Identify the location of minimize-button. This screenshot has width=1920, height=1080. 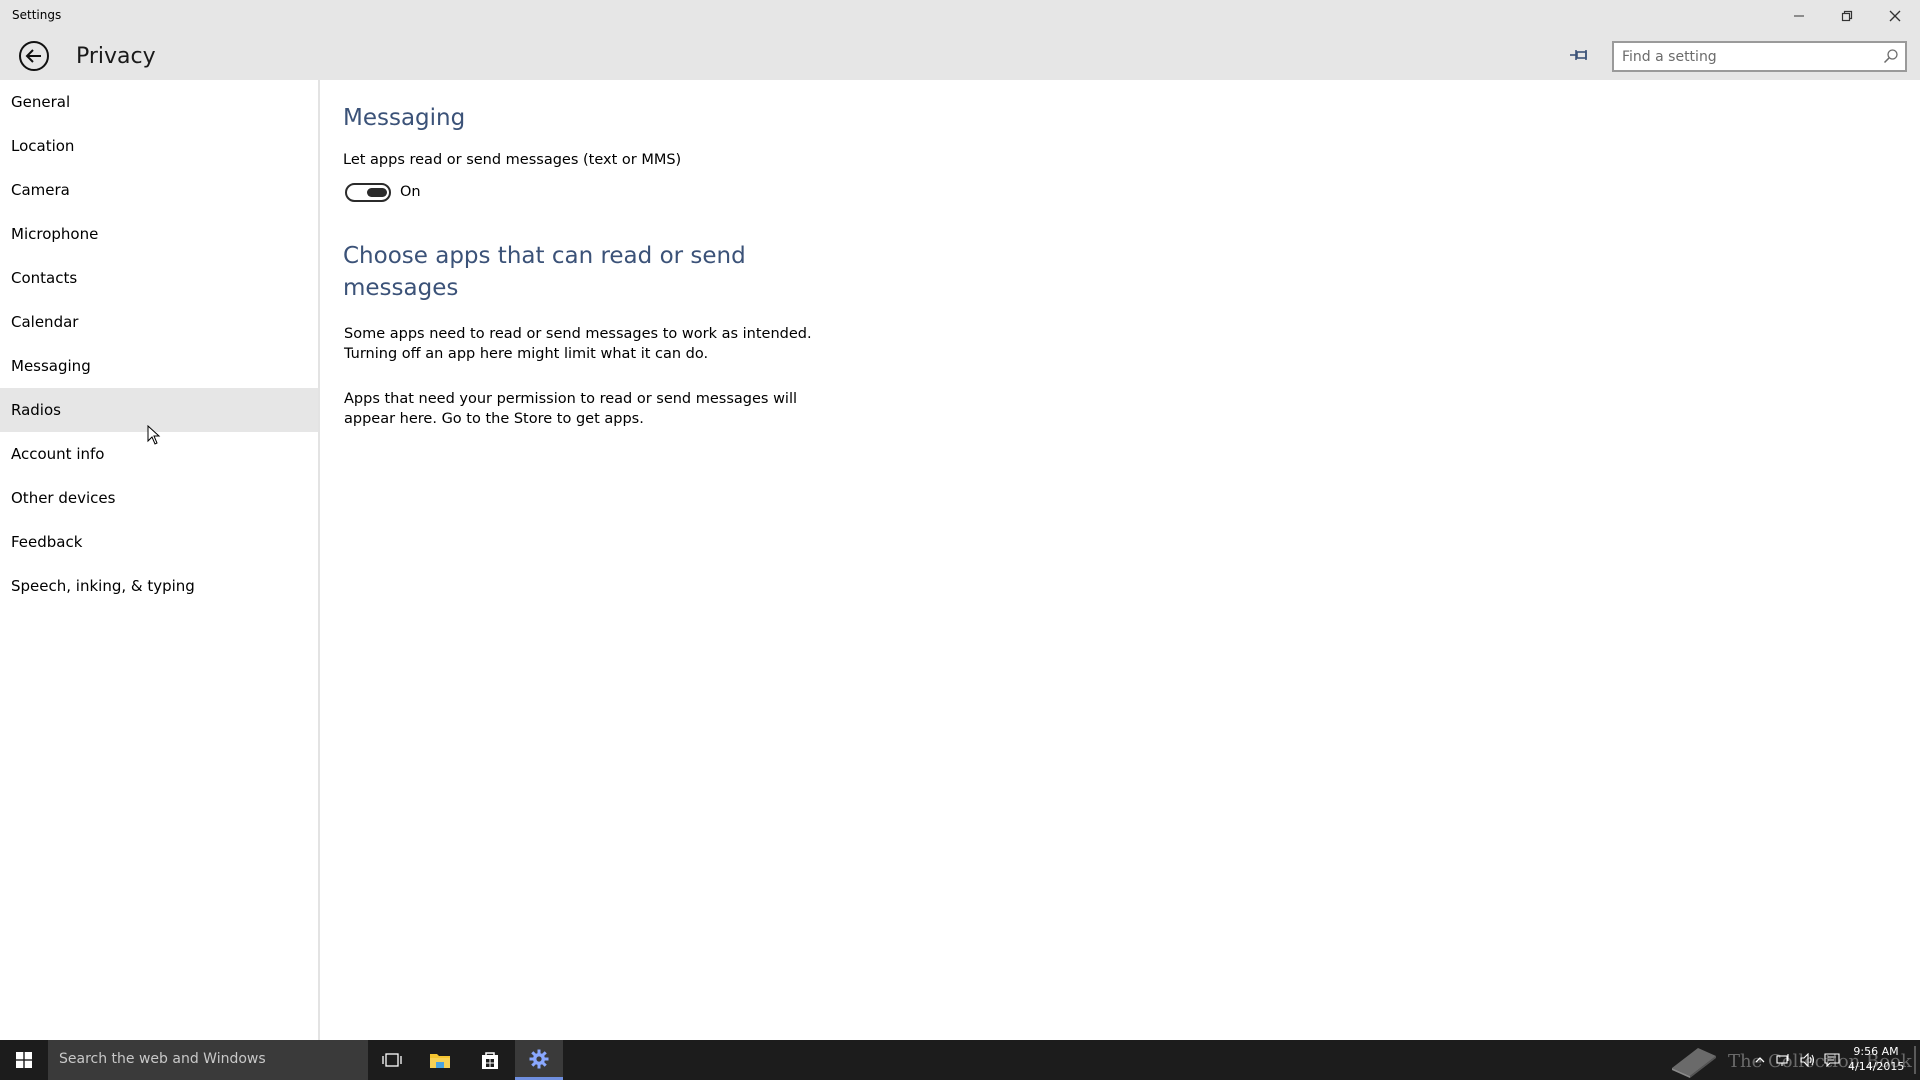
(1799, 15).